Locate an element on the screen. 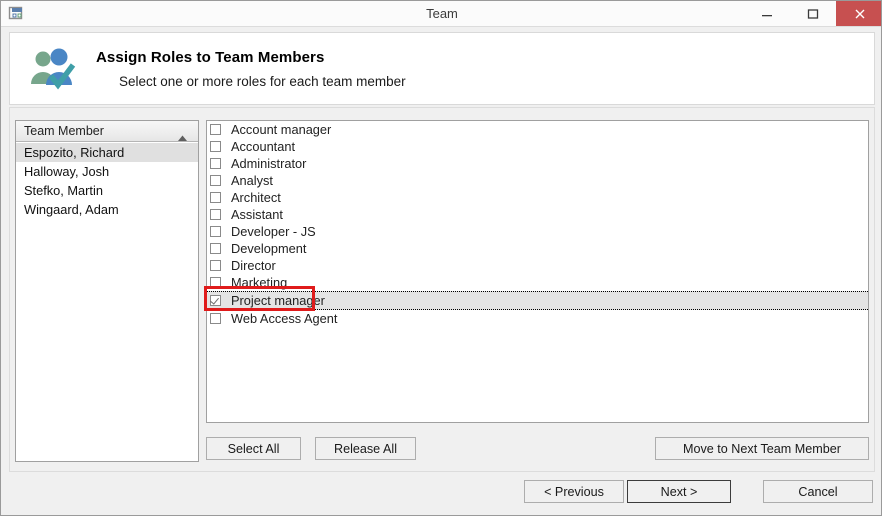 This screenshot has height=516, width=882. team-member-row: Stefko, Martin is located at coordinates (107, 190).